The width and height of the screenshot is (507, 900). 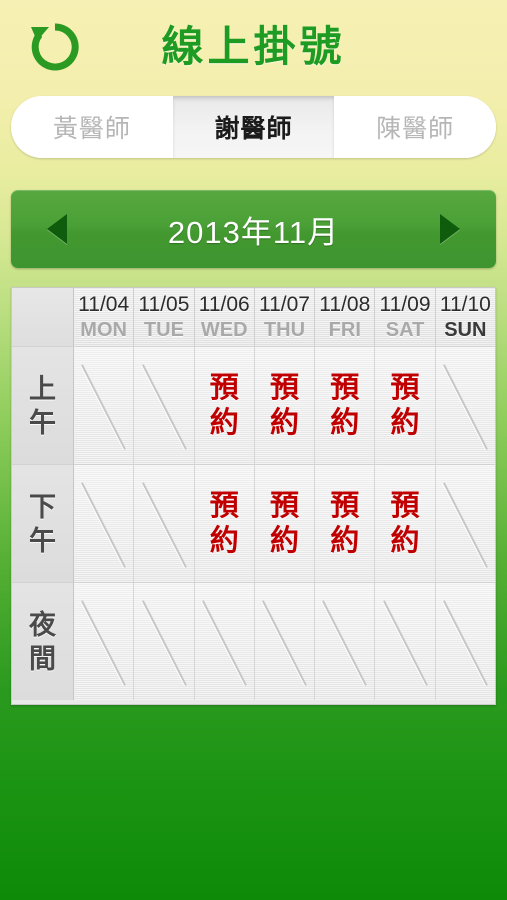 I want to click on header-weekday: SUN, so click(x=465, y=330).